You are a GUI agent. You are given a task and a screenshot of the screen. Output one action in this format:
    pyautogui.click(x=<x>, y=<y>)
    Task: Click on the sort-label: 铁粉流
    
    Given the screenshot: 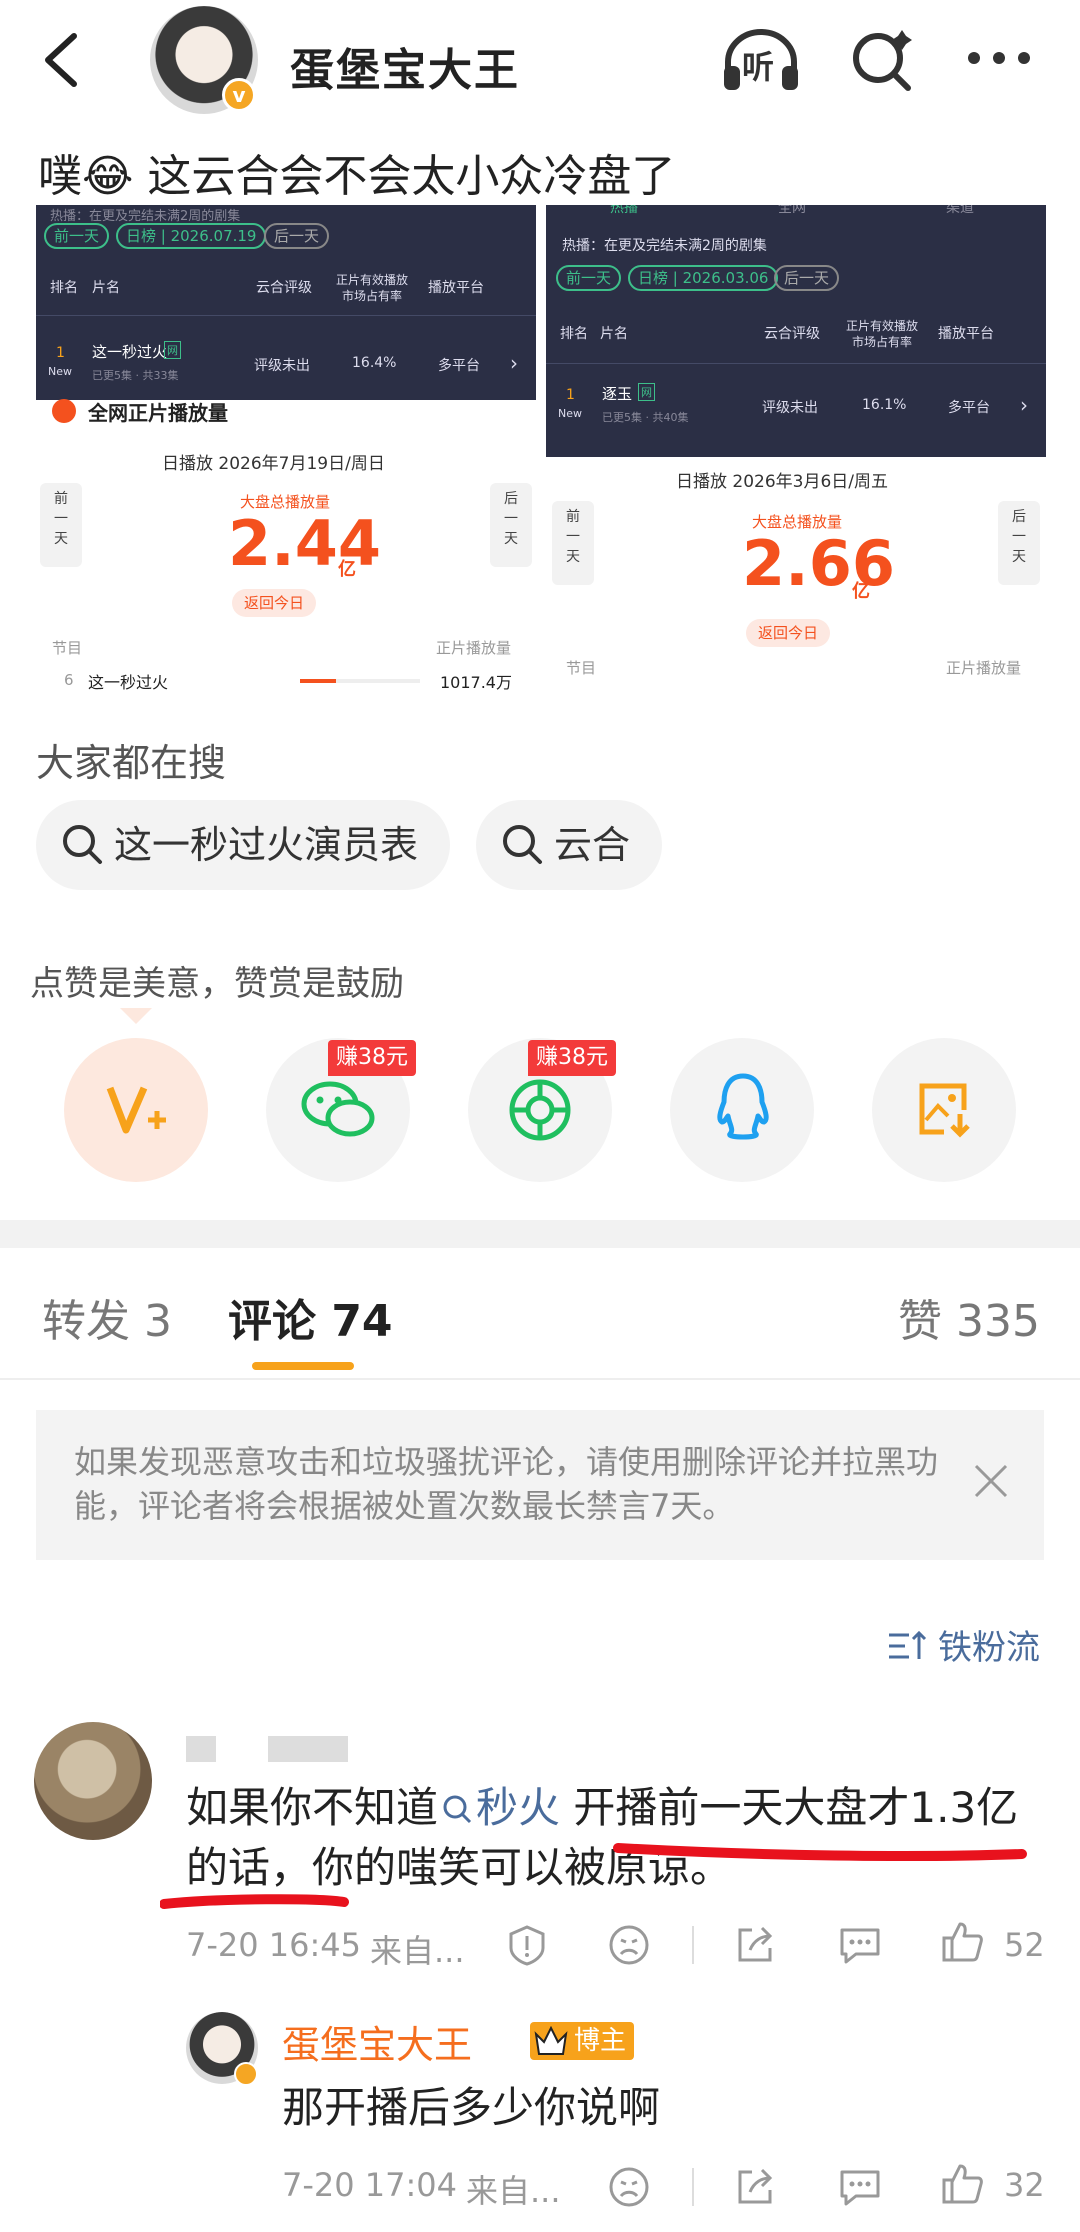 What is the action you would take?
    pyautogui.click(x=989, y=1648)
    